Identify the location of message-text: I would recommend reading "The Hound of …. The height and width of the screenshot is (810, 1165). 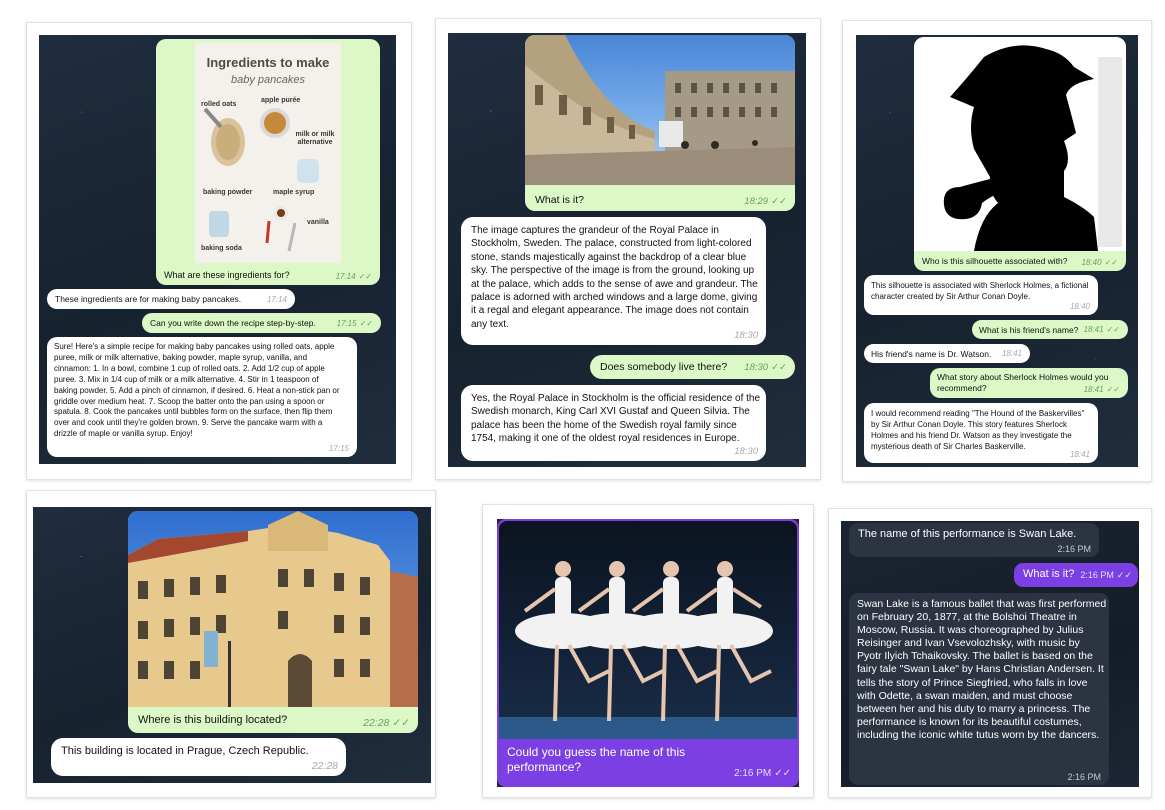
(978, 430).